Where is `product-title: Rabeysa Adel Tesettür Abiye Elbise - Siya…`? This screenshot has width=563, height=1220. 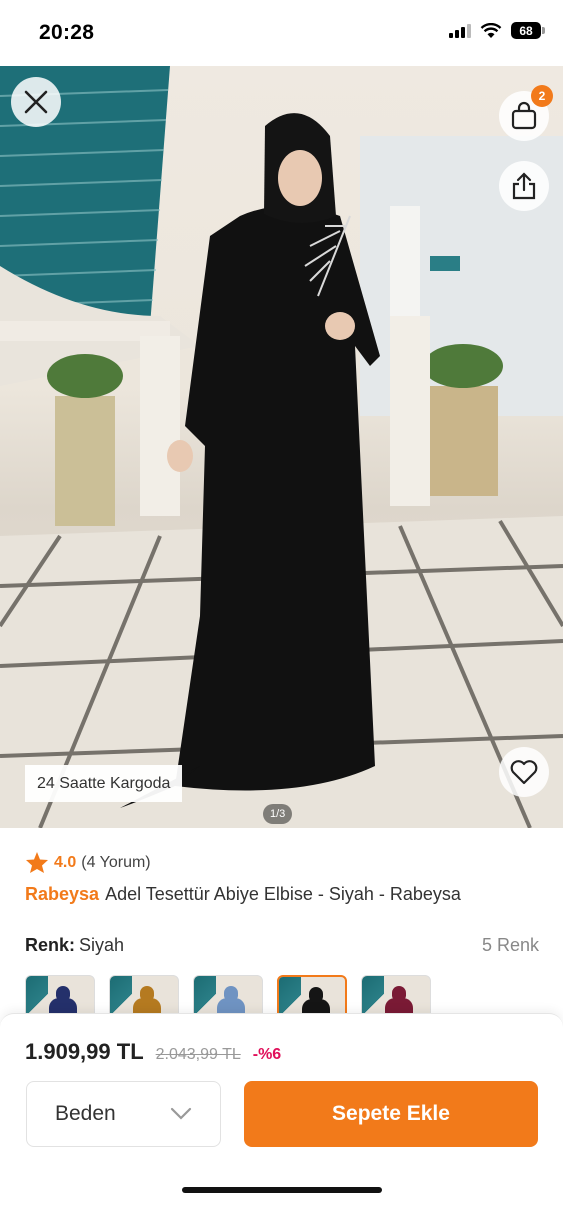 product-title: Rabeysa Adel Tesettür Abiye Elbise - Siya… is located at coordinates (243, 894).